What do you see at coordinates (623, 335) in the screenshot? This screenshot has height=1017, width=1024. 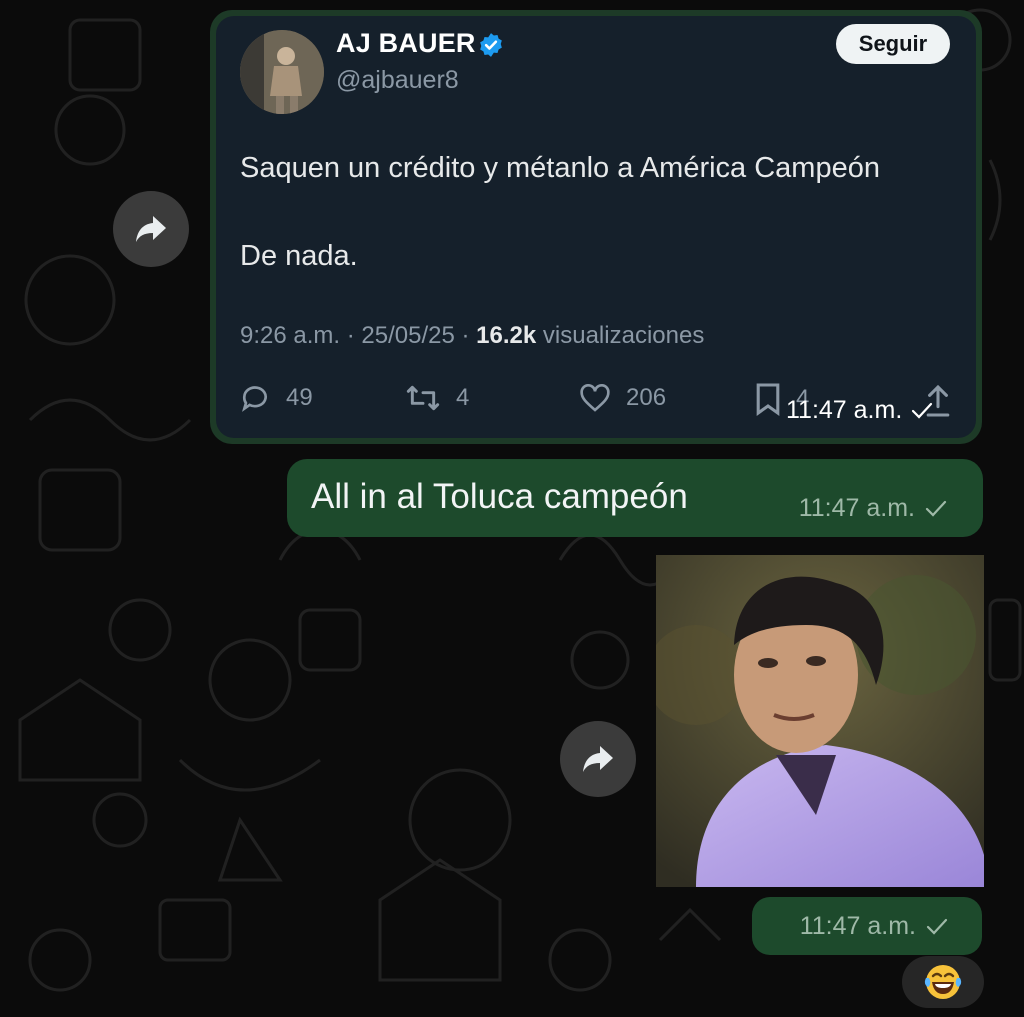 I see `views-label: visualizaciones` at bounding box center [623, 335].